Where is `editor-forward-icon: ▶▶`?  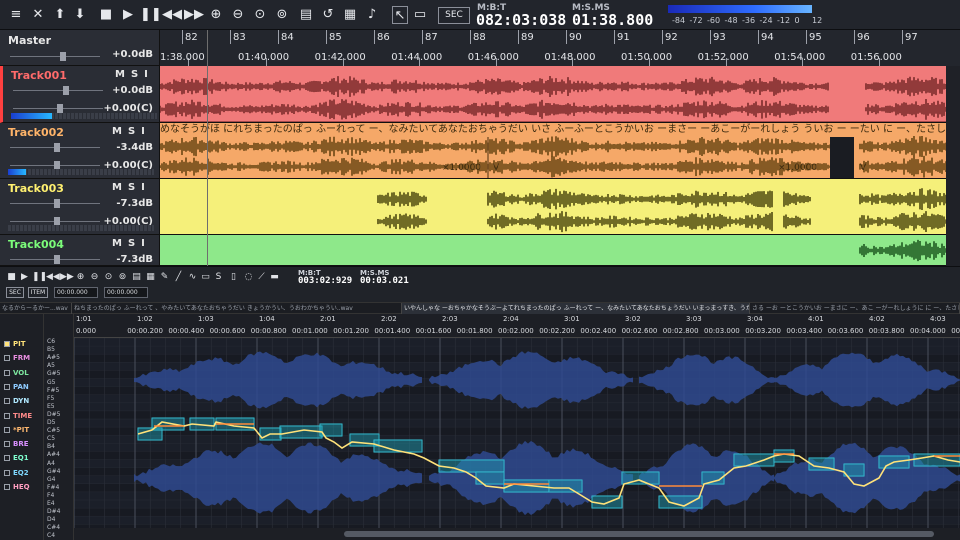 editor-forward-icon: ▶▶ is located at coordinates (67, 277).